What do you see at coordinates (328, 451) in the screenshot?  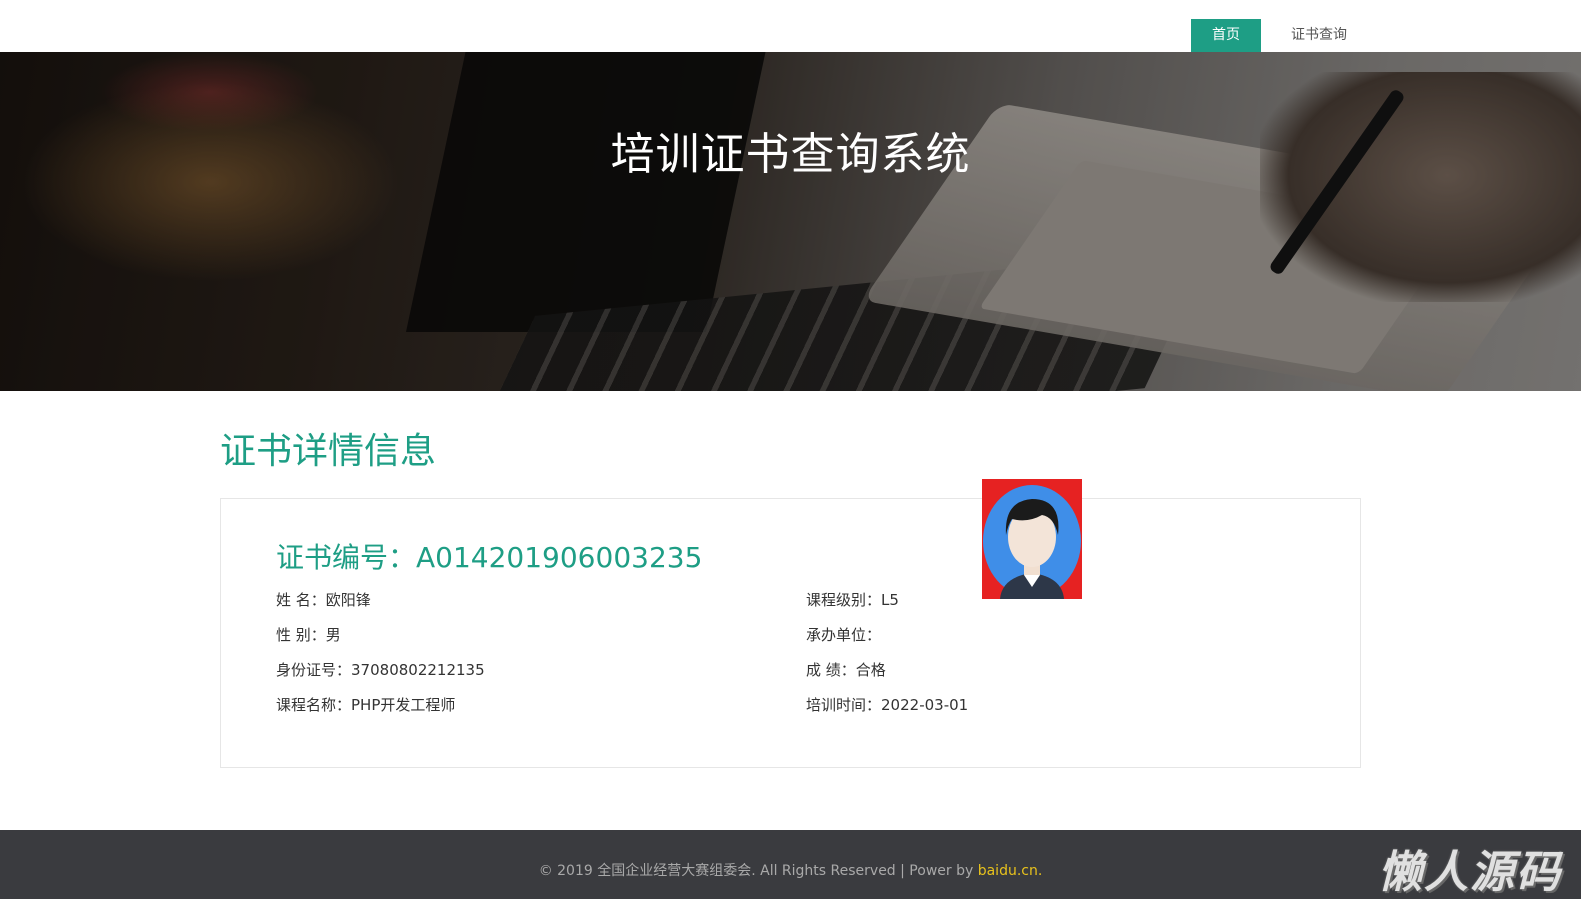 I see `section-title: 证书详情信息` at bounding box center [328, 451].